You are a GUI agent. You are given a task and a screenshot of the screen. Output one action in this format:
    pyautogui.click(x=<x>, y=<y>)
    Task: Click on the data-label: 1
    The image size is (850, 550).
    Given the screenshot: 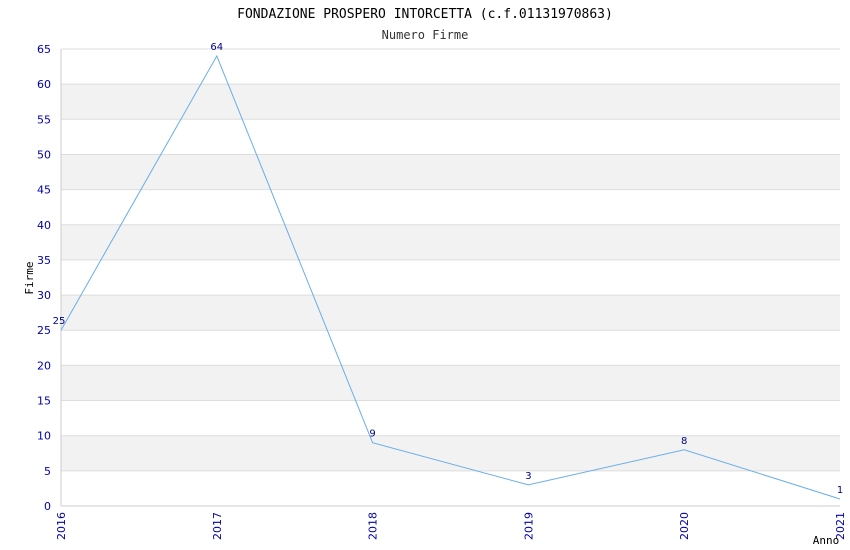 What is the action you would take?
    pyautogui.click(x=840, y=490)
    